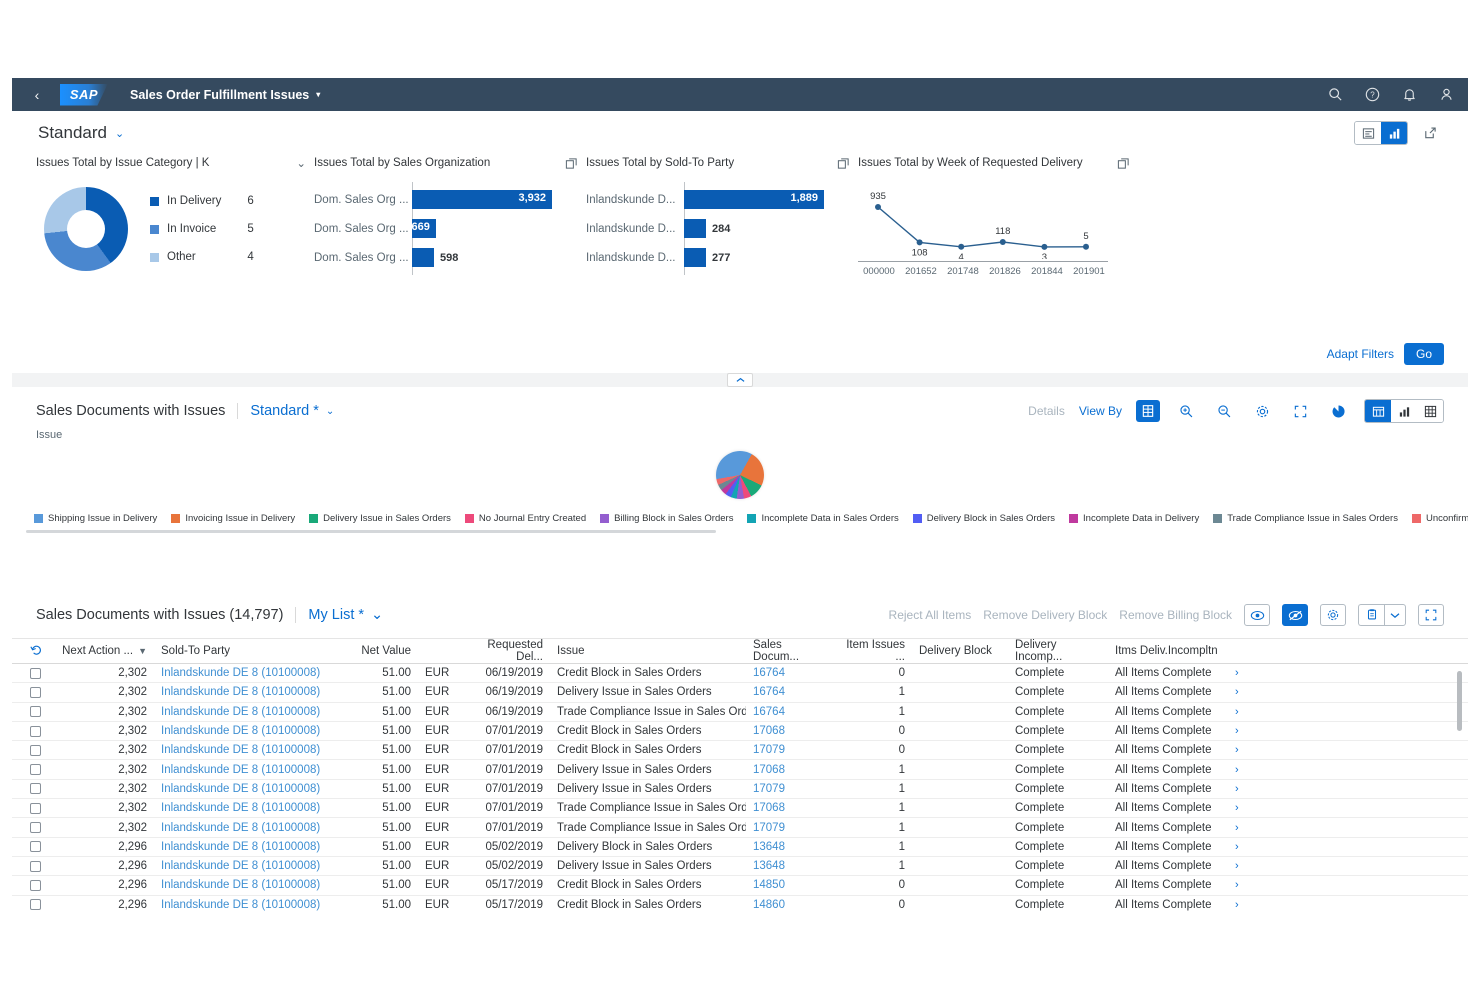 Image resolution: width=1480 pixels, height=987 pixels. Describe the element at coordinates (1168, 651) in the screenshot. I see `column-items-delivery-incompletion: Itms Deliv.Incompltn` at that location.